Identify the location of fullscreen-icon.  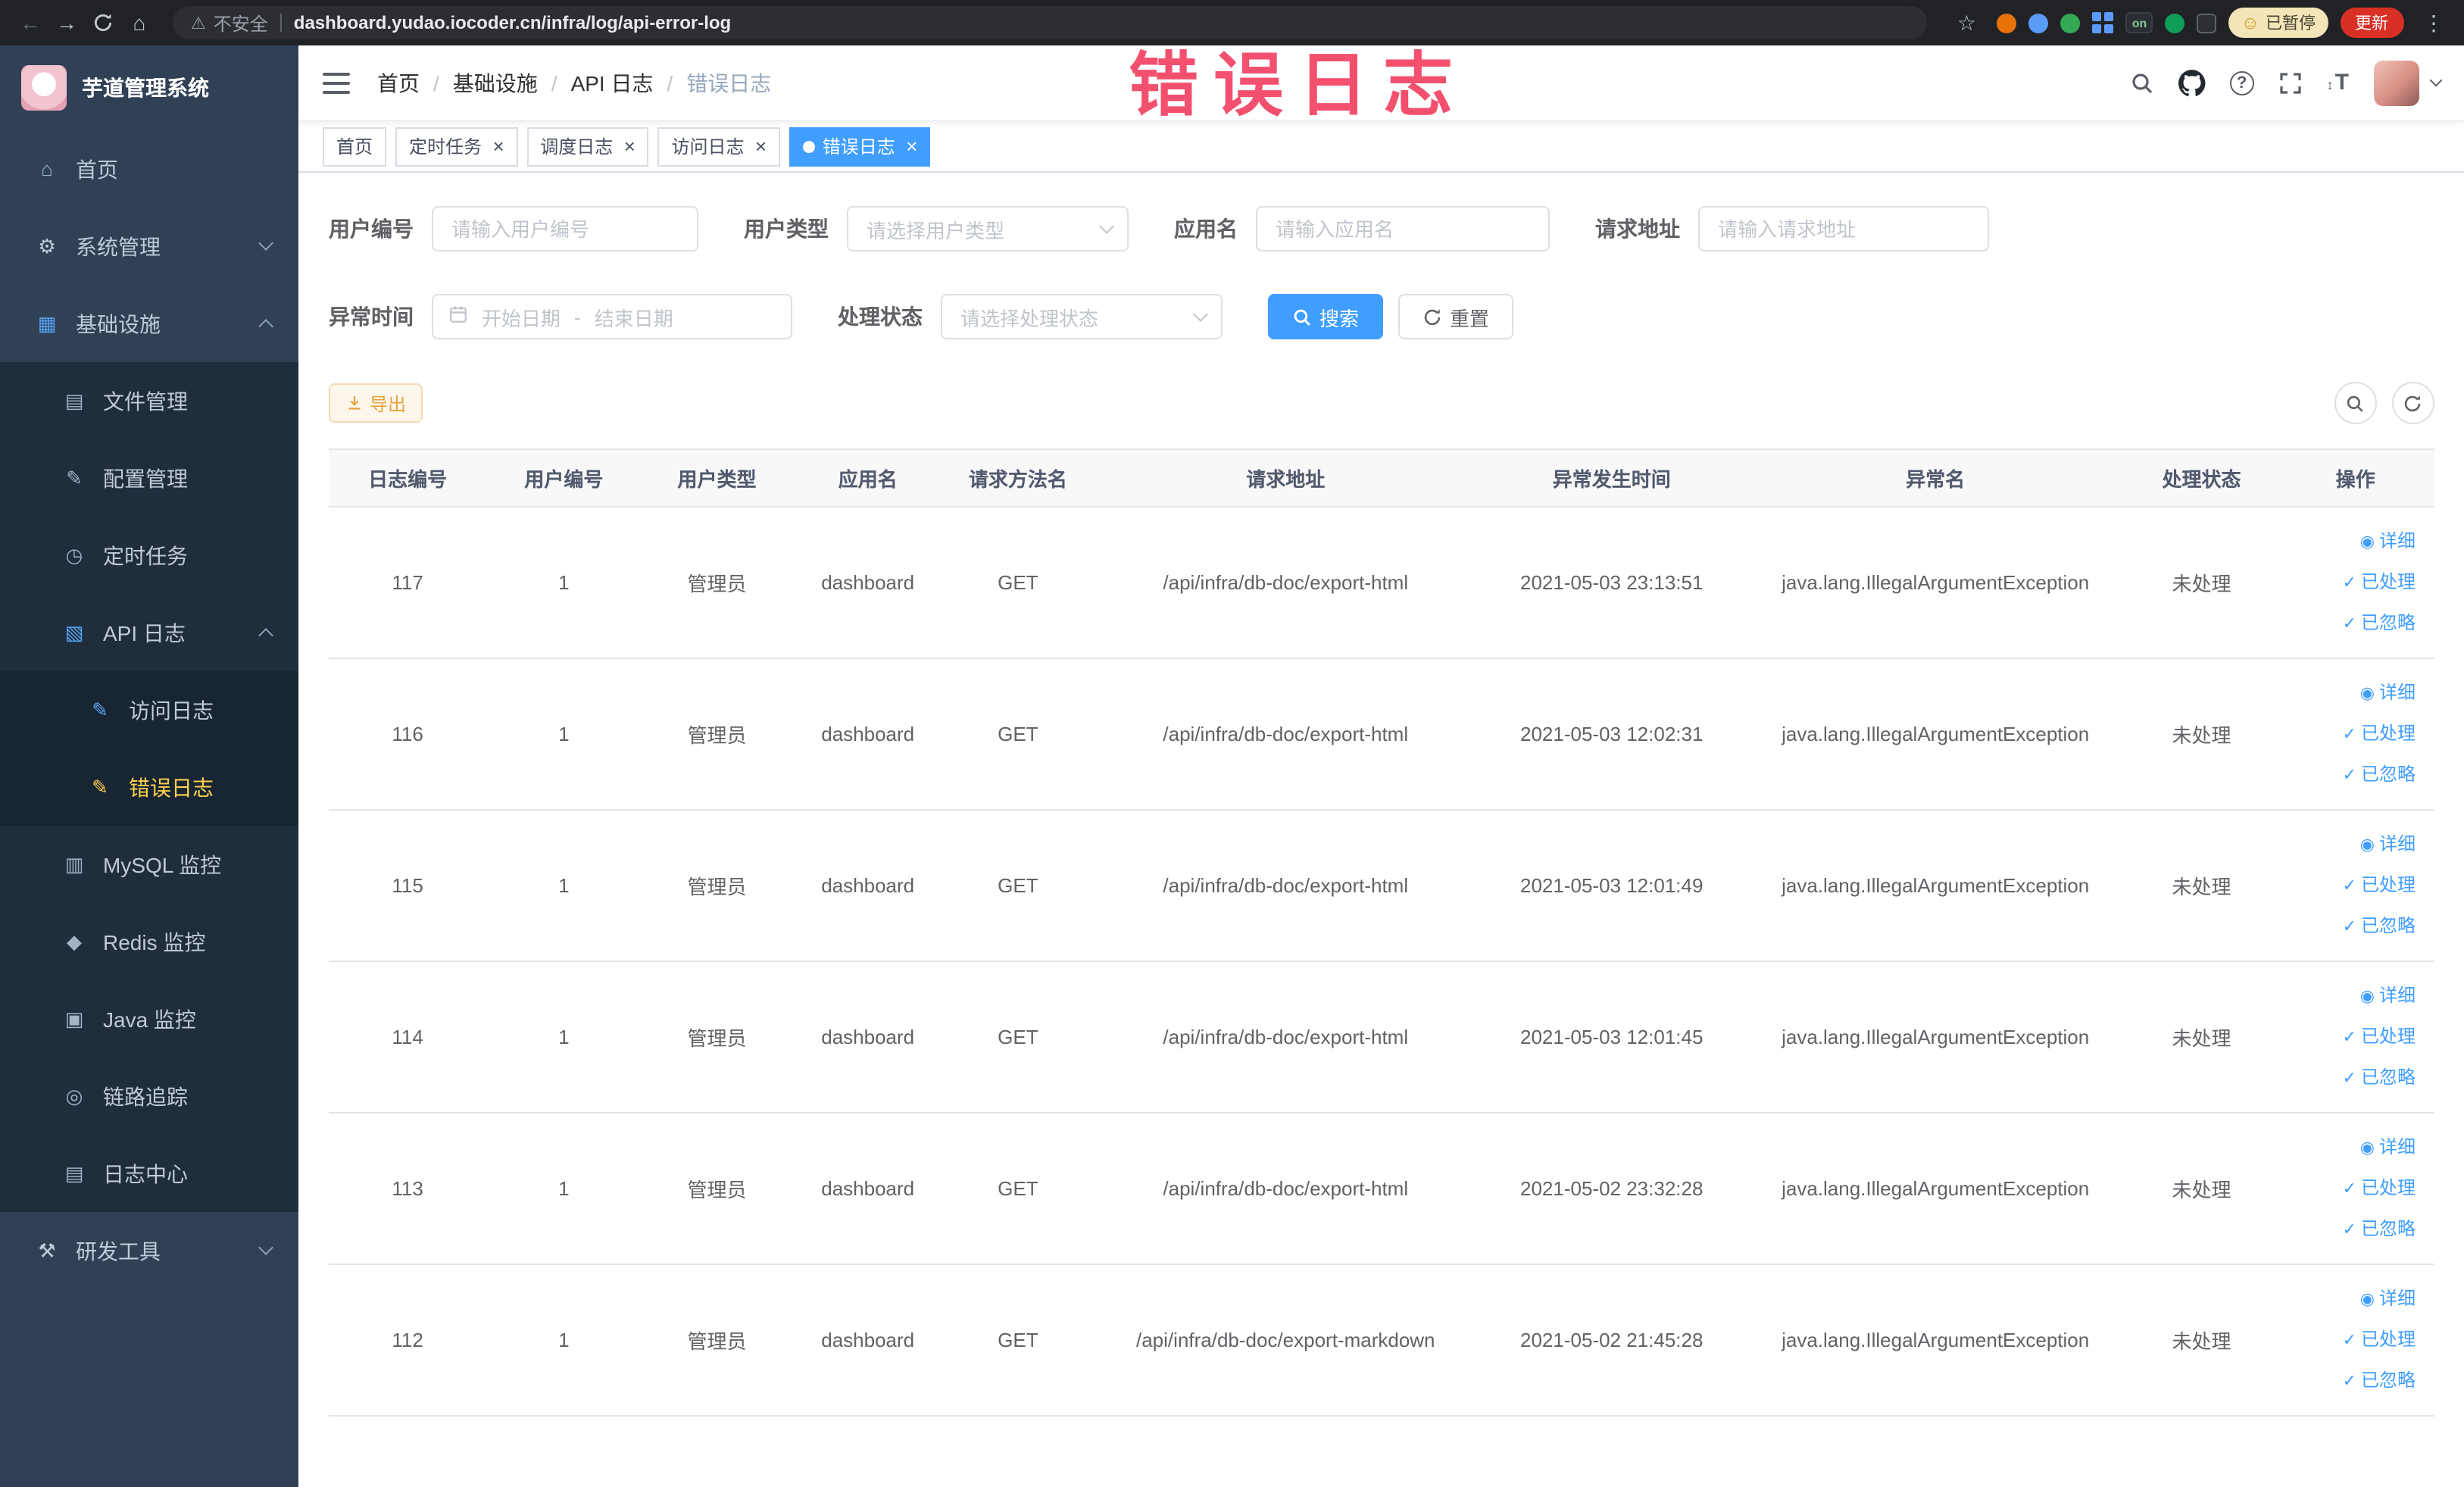
(2290, 82).